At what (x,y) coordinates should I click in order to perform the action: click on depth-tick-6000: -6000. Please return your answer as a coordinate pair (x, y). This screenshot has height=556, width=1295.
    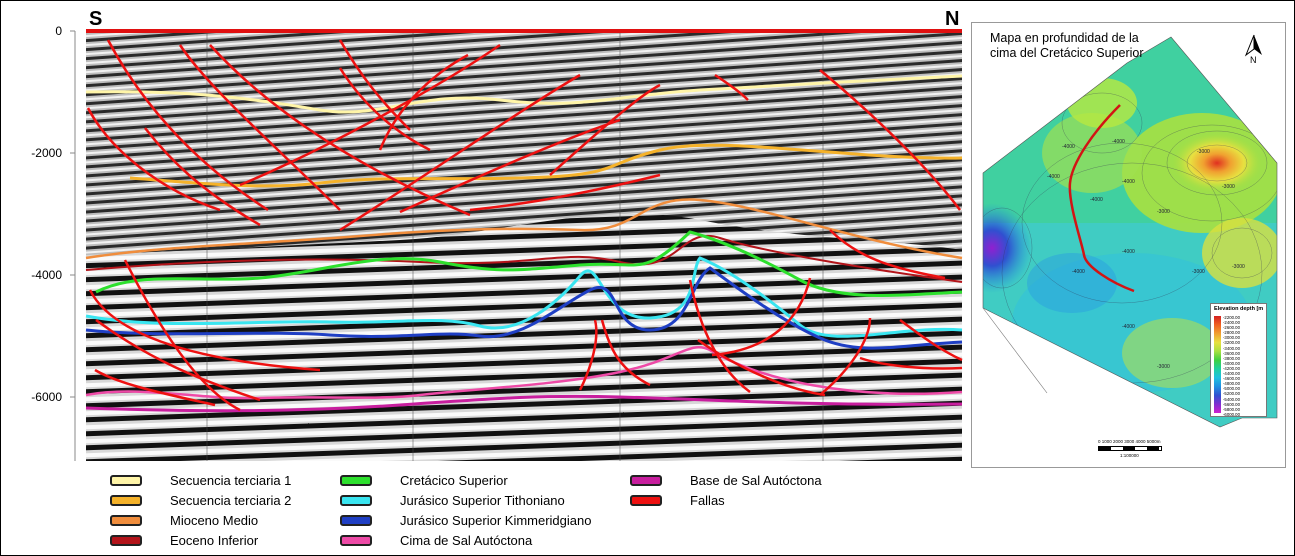
    Looking at the image, I should click on (46, 397).